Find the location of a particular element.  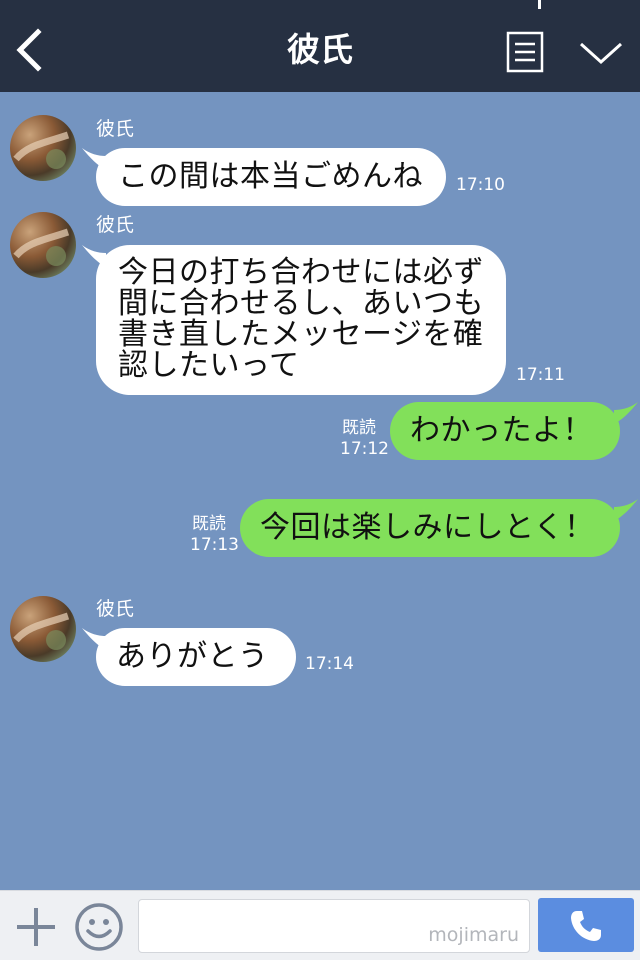

input-bar: mojimaru is located at coordinates (320, 925).